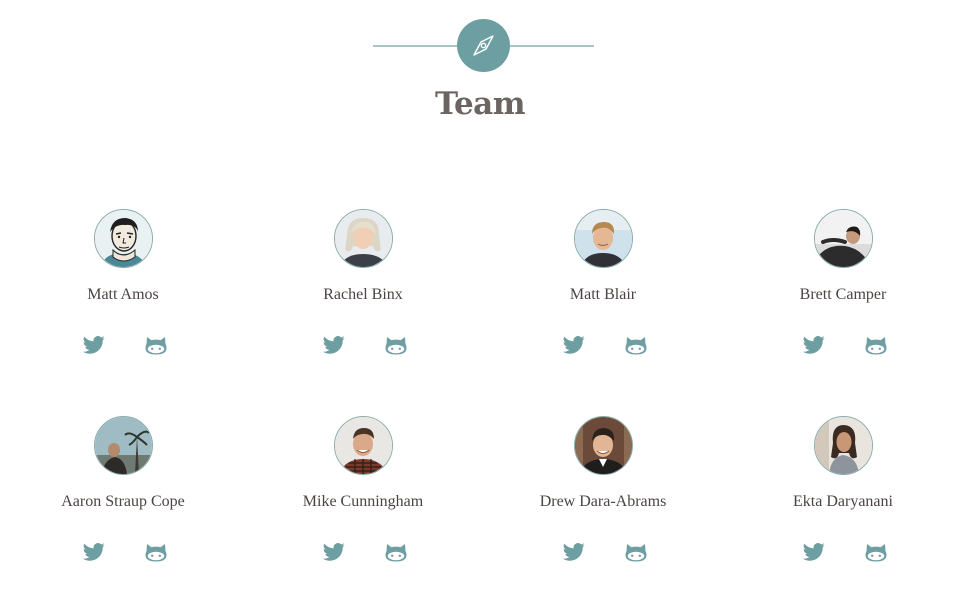  I want to click on member-name: Matt Blair, so click(603, 294).